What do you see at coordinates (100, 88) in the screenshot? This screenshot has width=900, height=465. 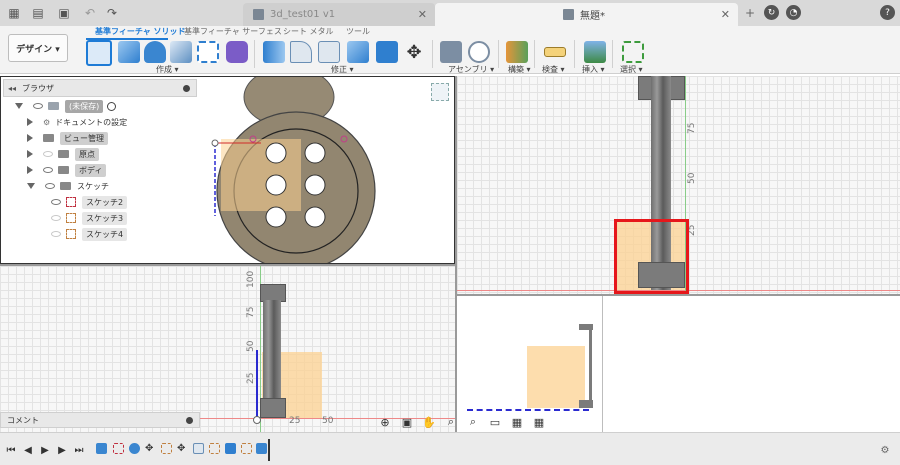 I see `browser-header: ◂◂ ブラウザ` at bounding box center [100, 88].